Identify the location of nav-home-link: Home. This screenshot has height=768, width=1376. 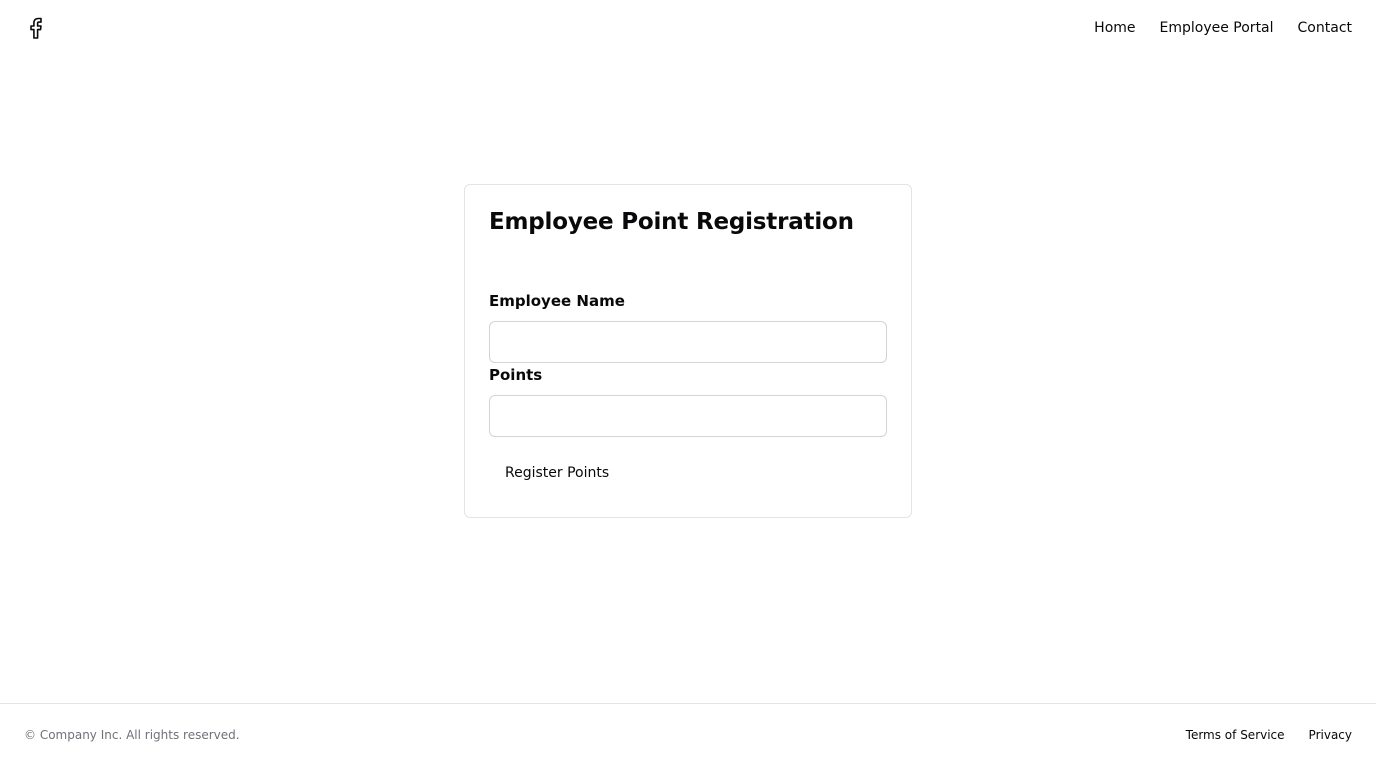
(1114, 28).